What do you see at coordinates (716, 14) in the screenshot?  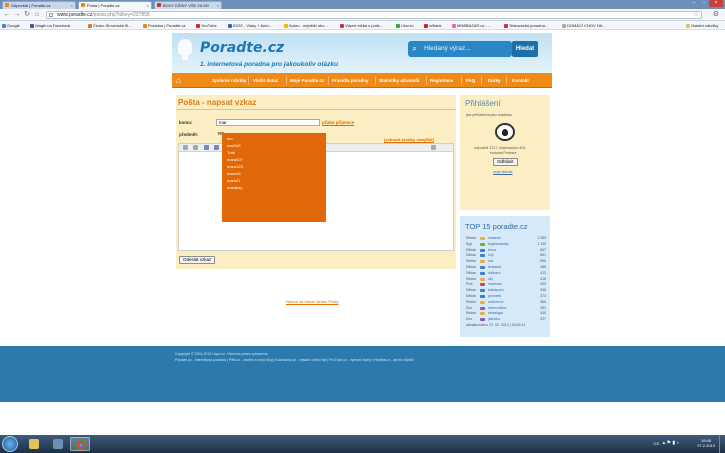 I see `wrench-icon: ⚙` at bounding box center [716, 14].